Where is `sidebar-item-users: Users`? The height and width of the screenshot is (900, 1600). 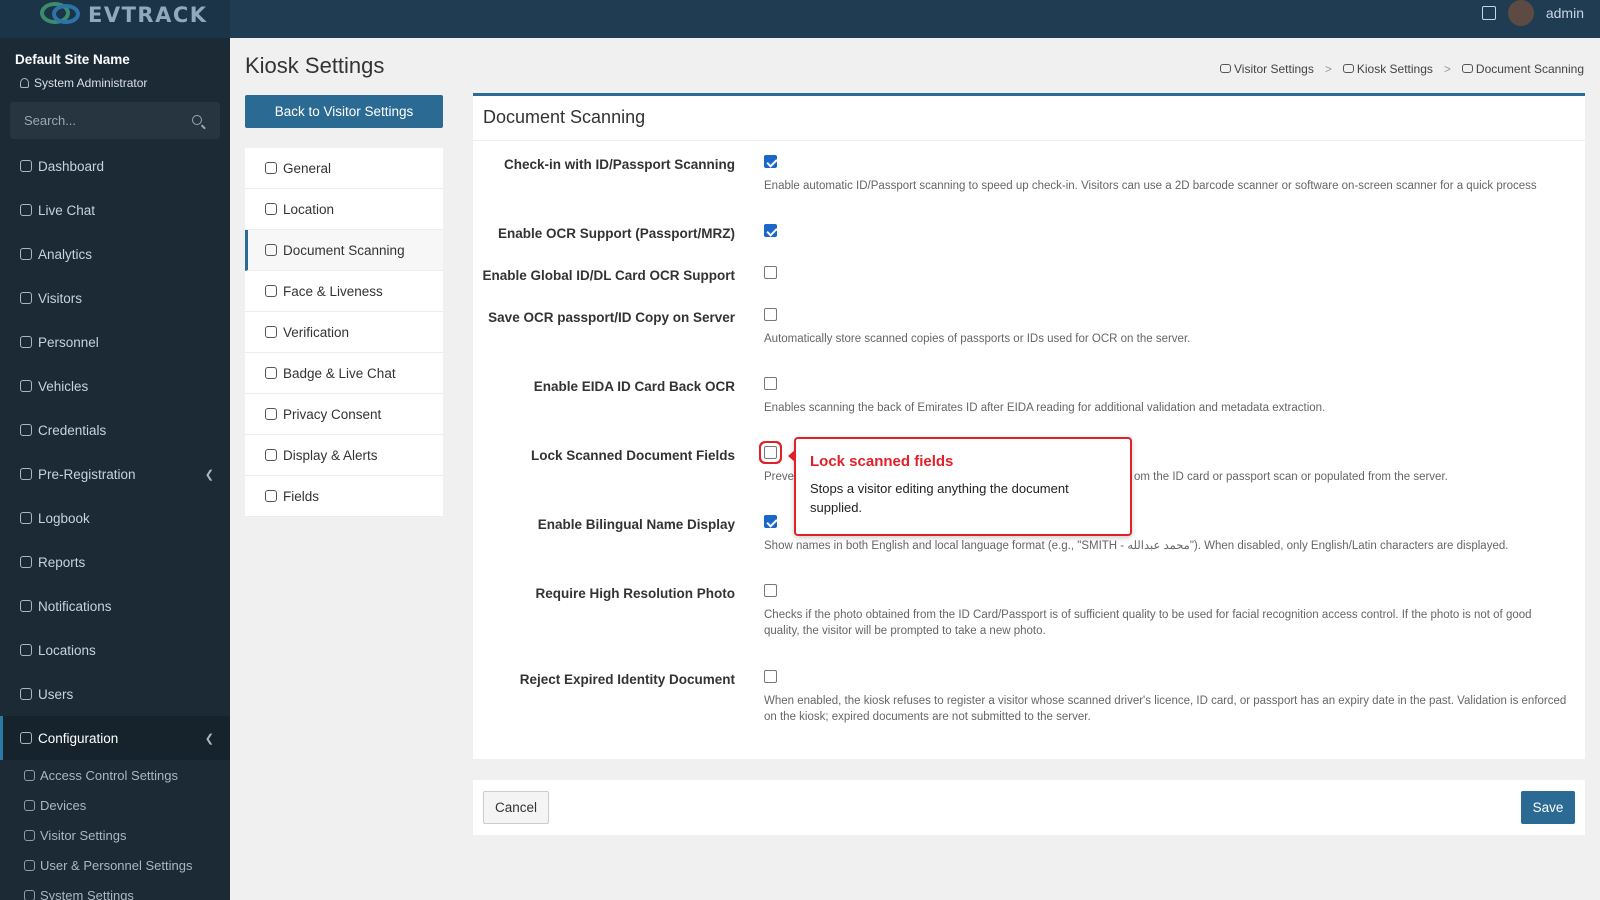 sidebar-item-users: Users is located at coordinates (115, 694).